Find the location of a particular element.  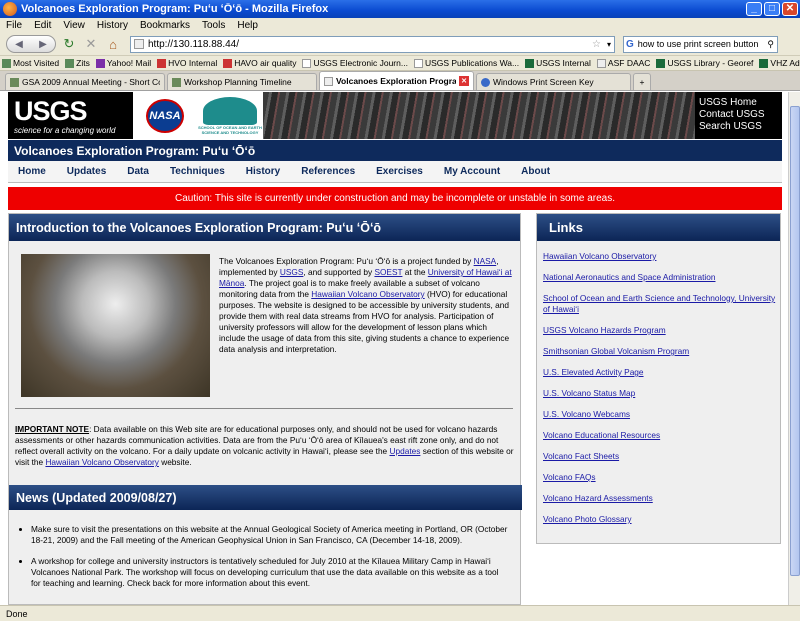

bookmark-item: VHZ Admin Intranet is located at coordinates (778, 63).